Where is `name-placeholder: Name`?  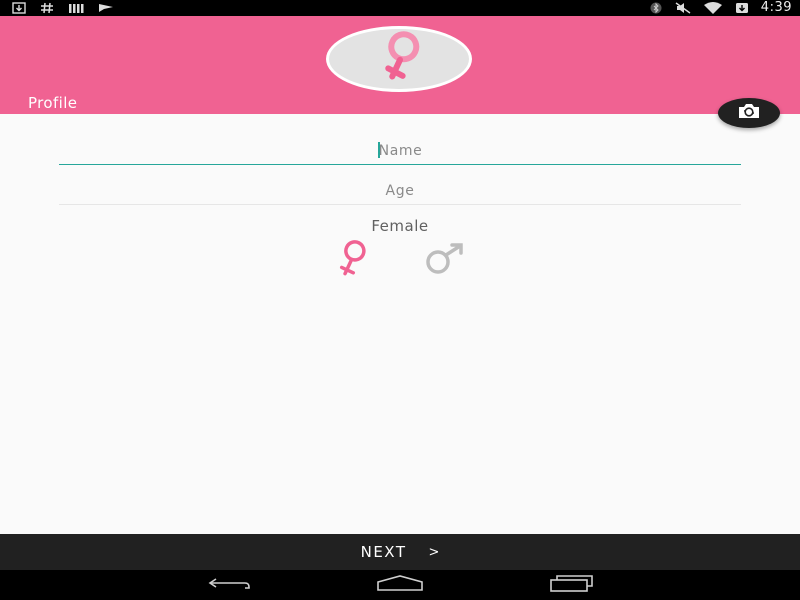 name-placeholder: Name is located at coordinates (400, 151).